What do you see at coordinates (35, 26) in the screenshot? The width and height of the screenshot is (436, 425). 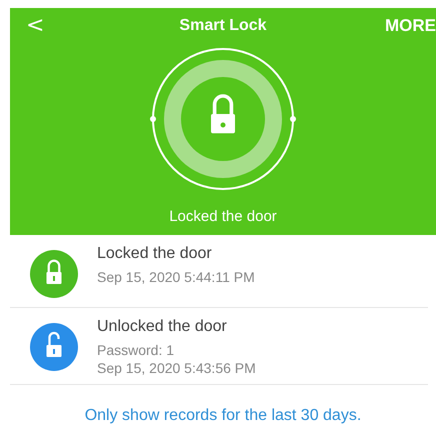 I see `back-button: <` at bounding box center [35, 26].